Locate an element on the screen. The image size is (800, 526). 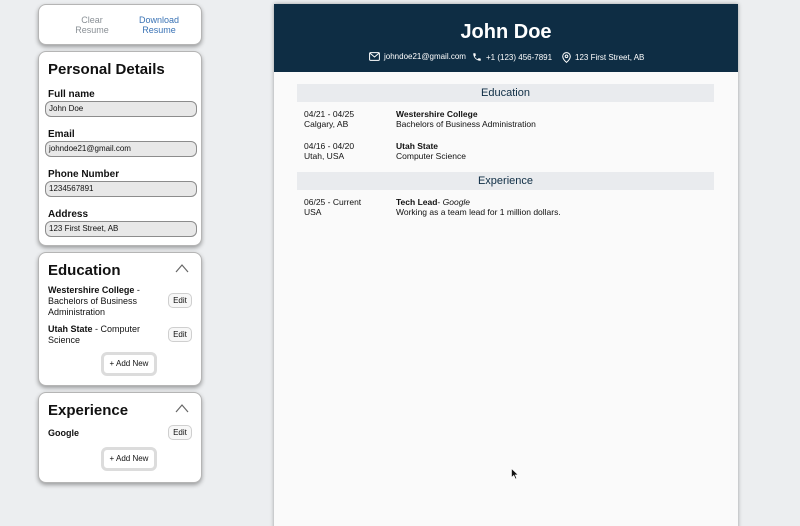
mouse-cursor-icon is located at coordinates (515, 474).